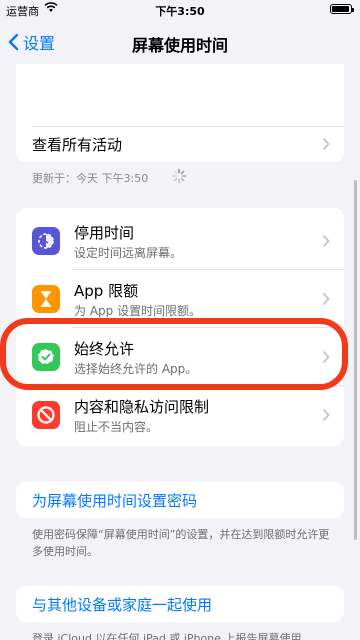 The image size is (360, 640). Describe the element at coordinates (104, 233) in the screenshot. I see `item-title: 停用时间` at that location.